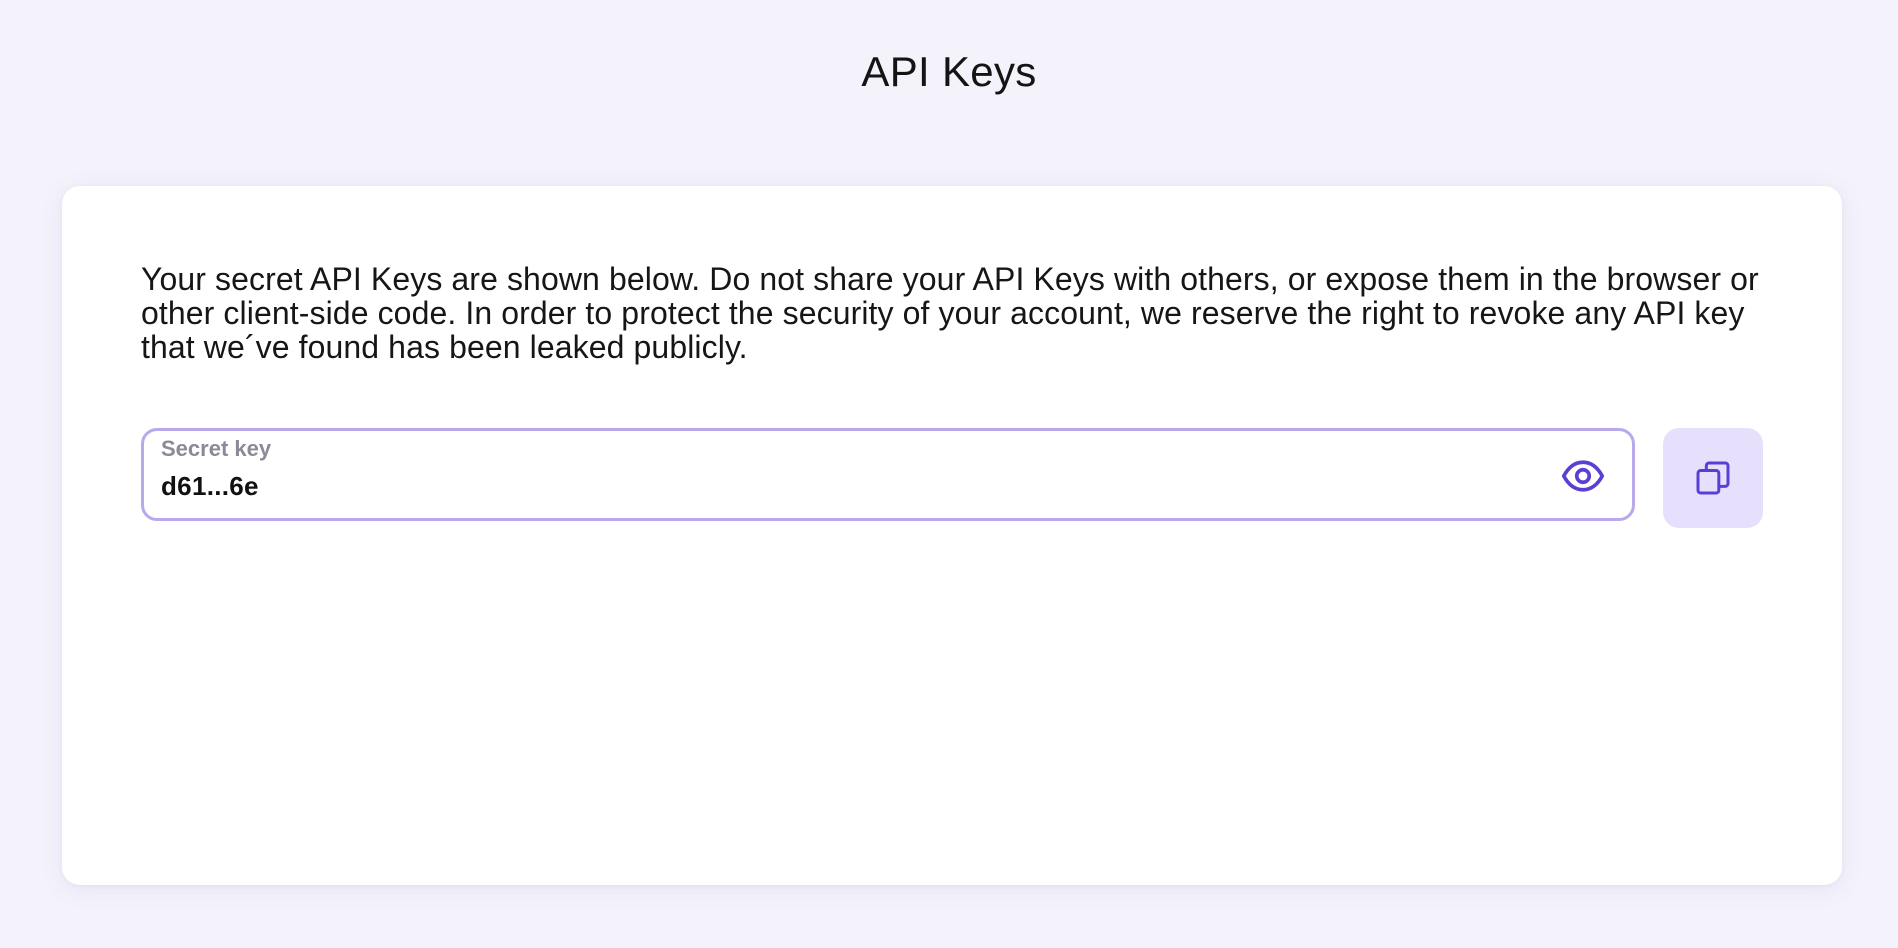 Image resolution: width=1898 pixels, height=948 pixels. Describe the element at coordinates (216, 448) in the screenshot. I see `secret-key-label: Secret key` at that location.